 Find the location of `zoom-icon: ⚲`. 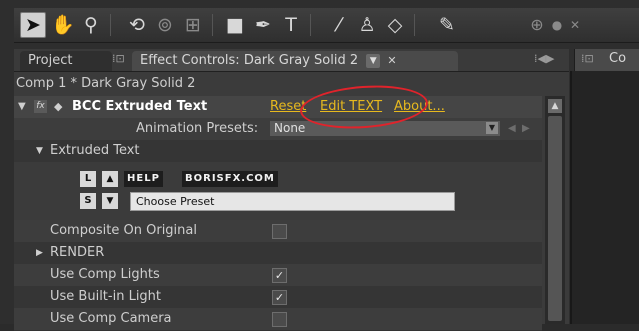

zoom-icon: ⚲ is located at coordinates (91, 25).